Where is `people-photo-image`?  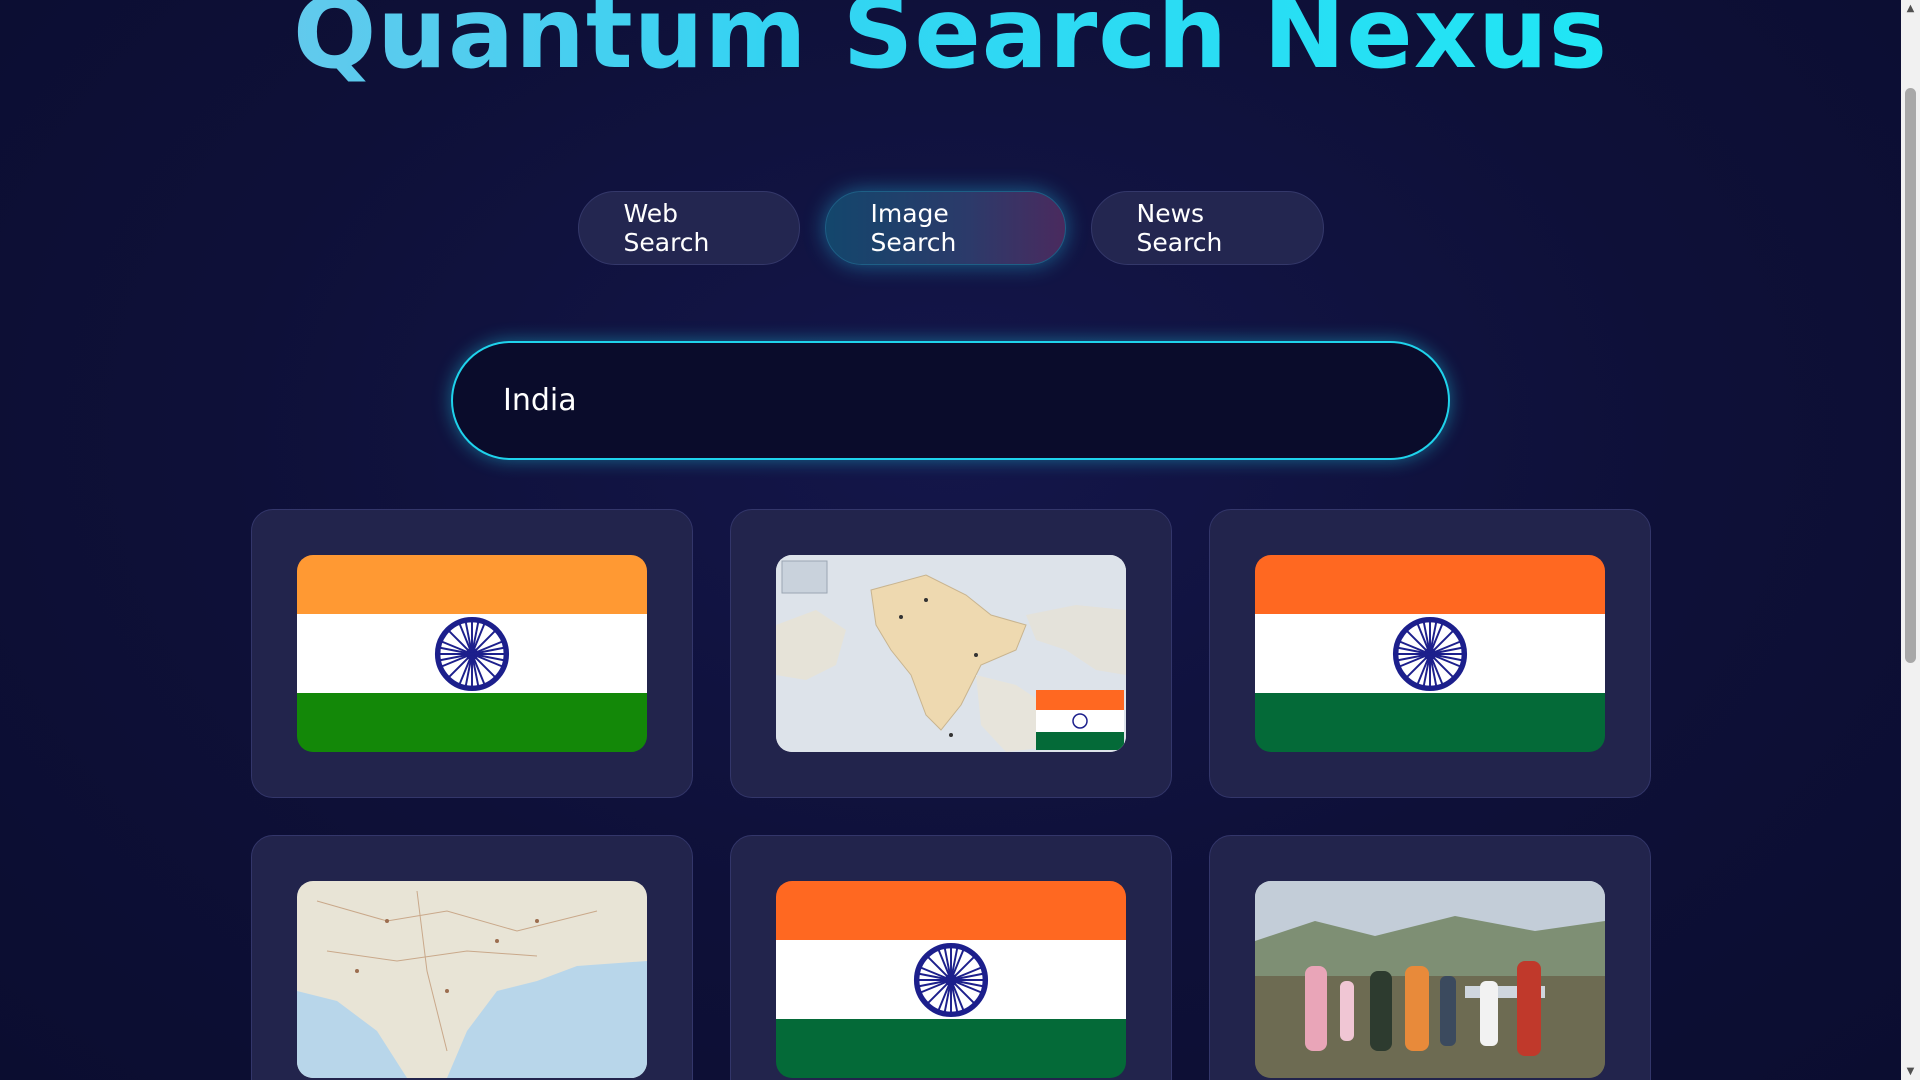
people-photo-image is located at coordinates (1430, 979).